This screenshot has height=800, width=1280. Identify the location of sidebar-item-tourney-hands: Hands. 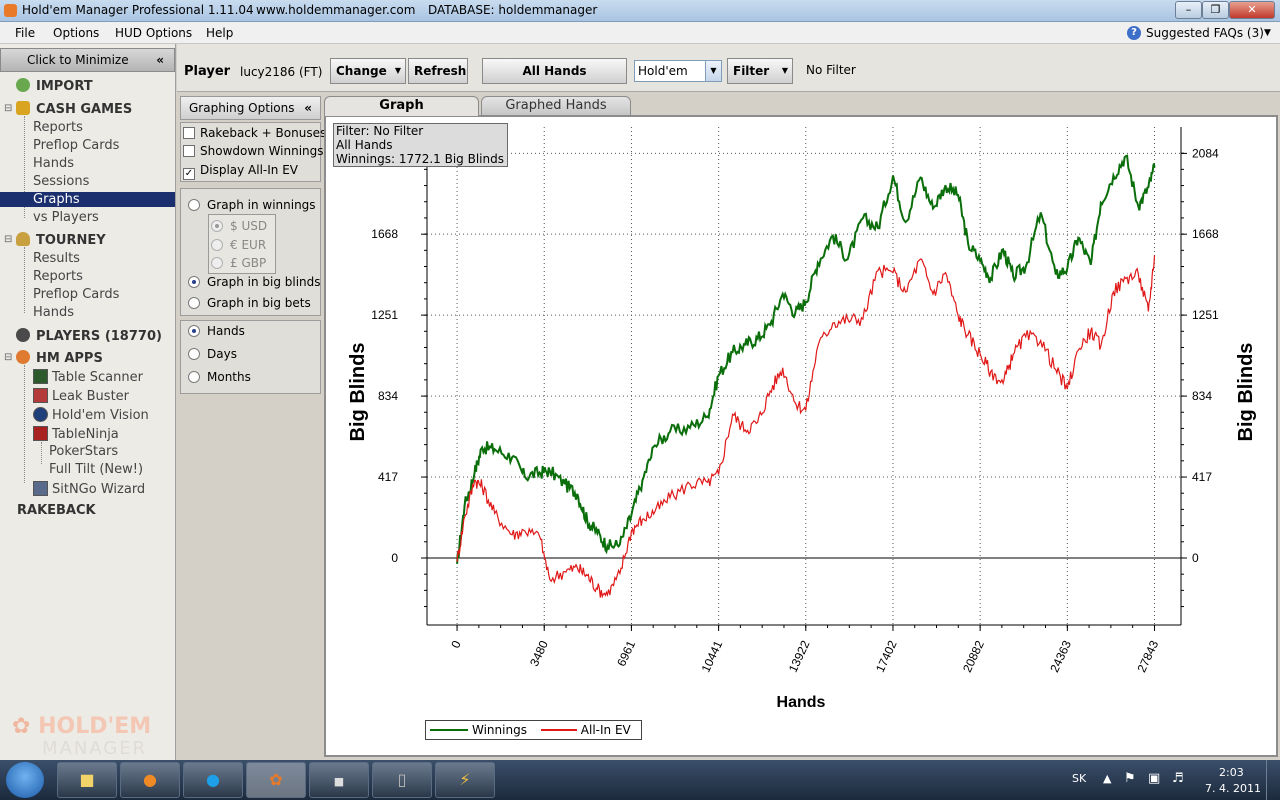
(53, 312).